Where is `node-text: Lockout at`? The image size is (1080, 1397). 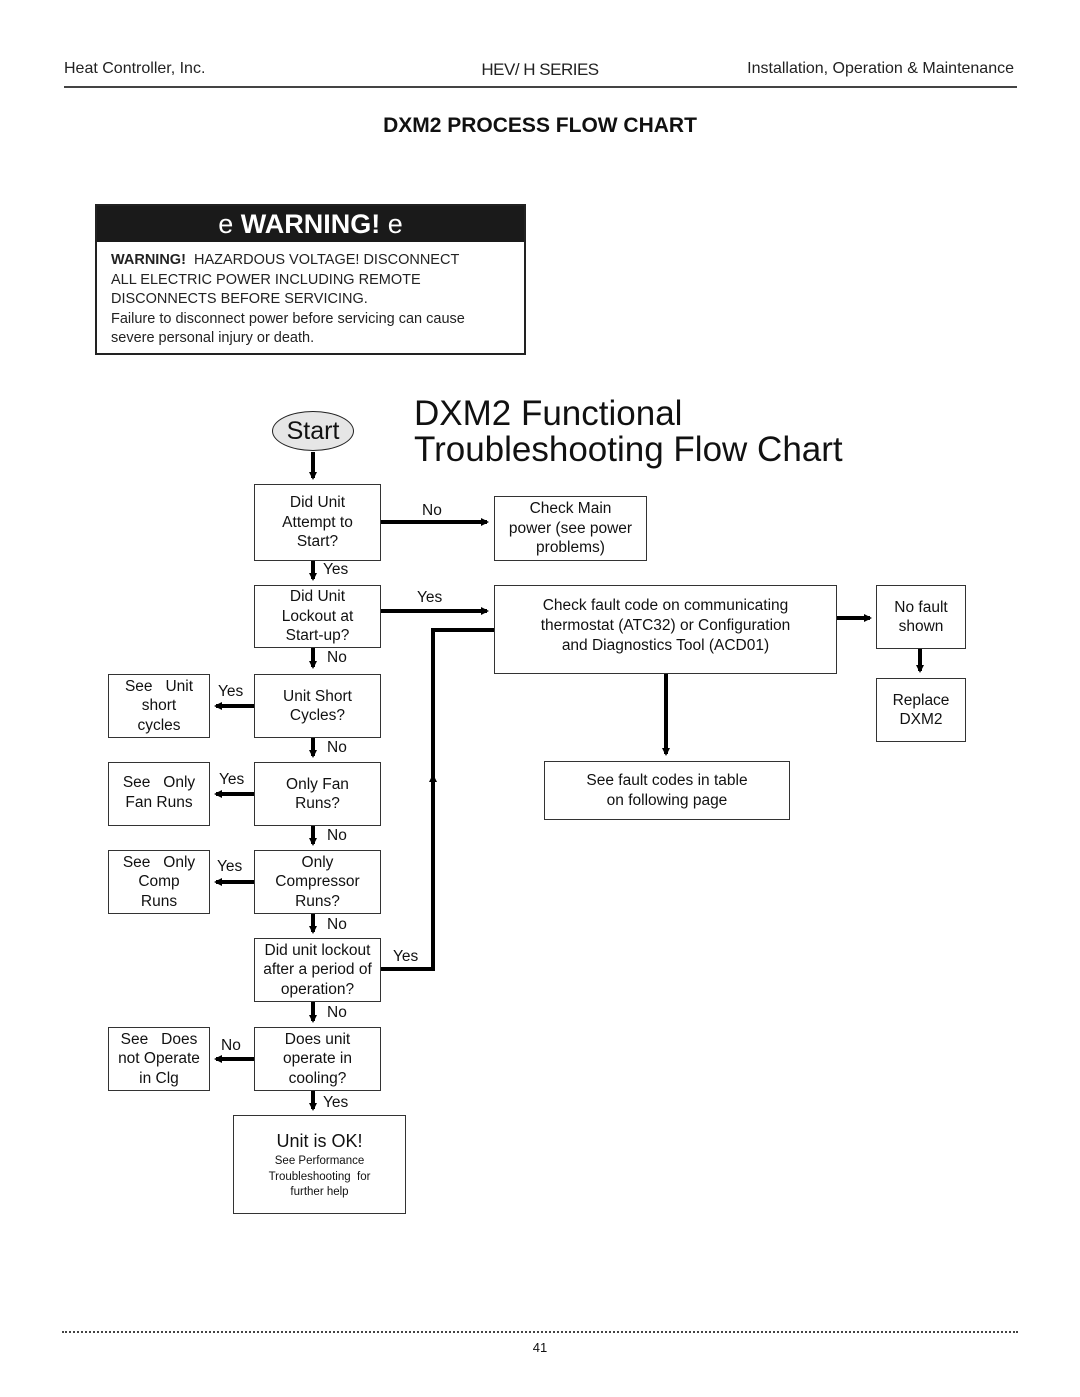
node-text: Lockout at is located at coordinates (317, 616).